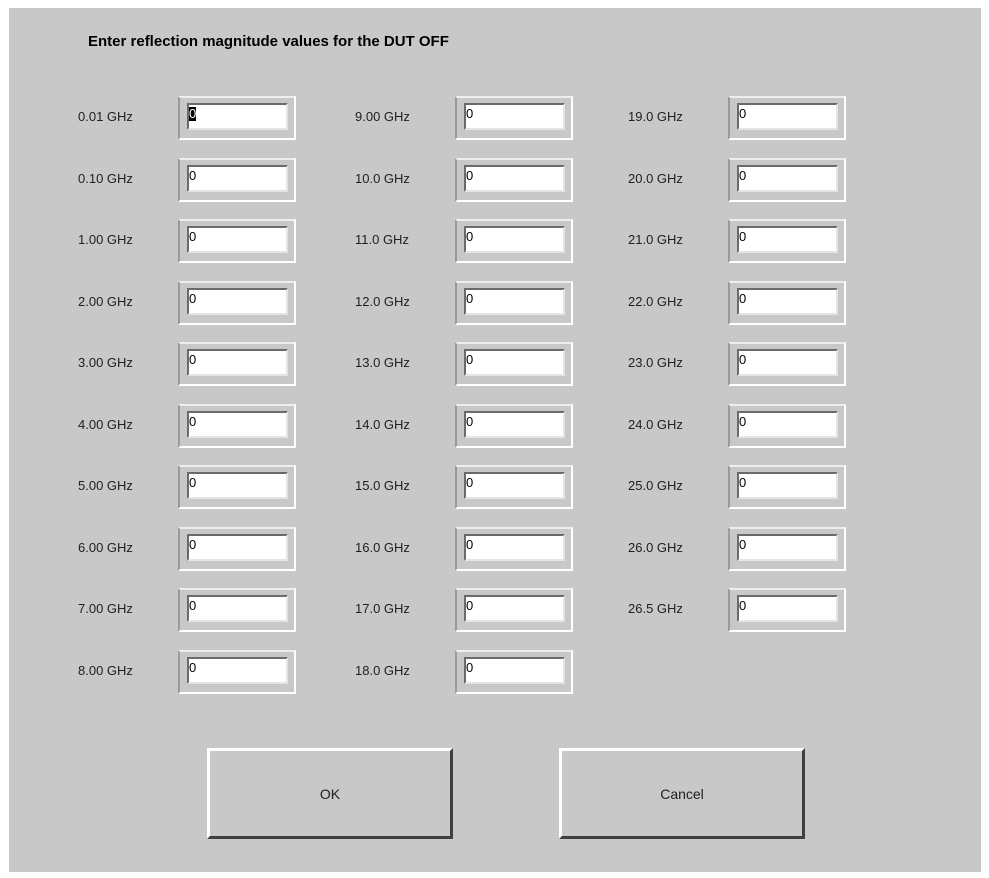  I want to click on magnitude-input-26-0-ghz, so click(787, 547).